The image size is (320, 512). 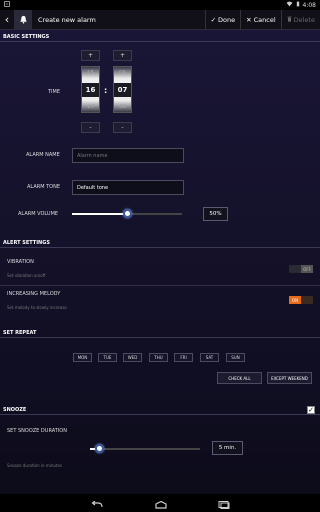 I want to click on day-button-fri: FRI, so click(x=183, y=357).